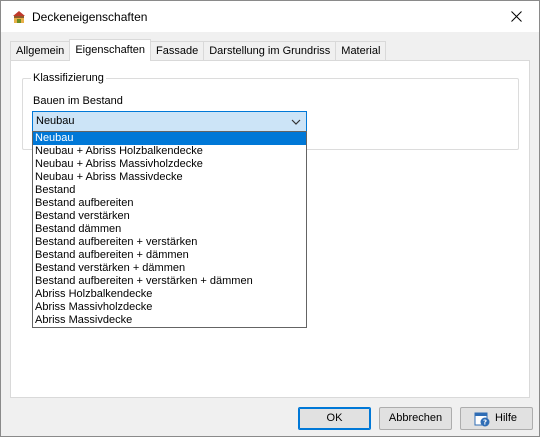 The width and height of the screenshot is (540, 437). I want to click on dropdown-option: Bestand aufbereiten, so click(169, 203).